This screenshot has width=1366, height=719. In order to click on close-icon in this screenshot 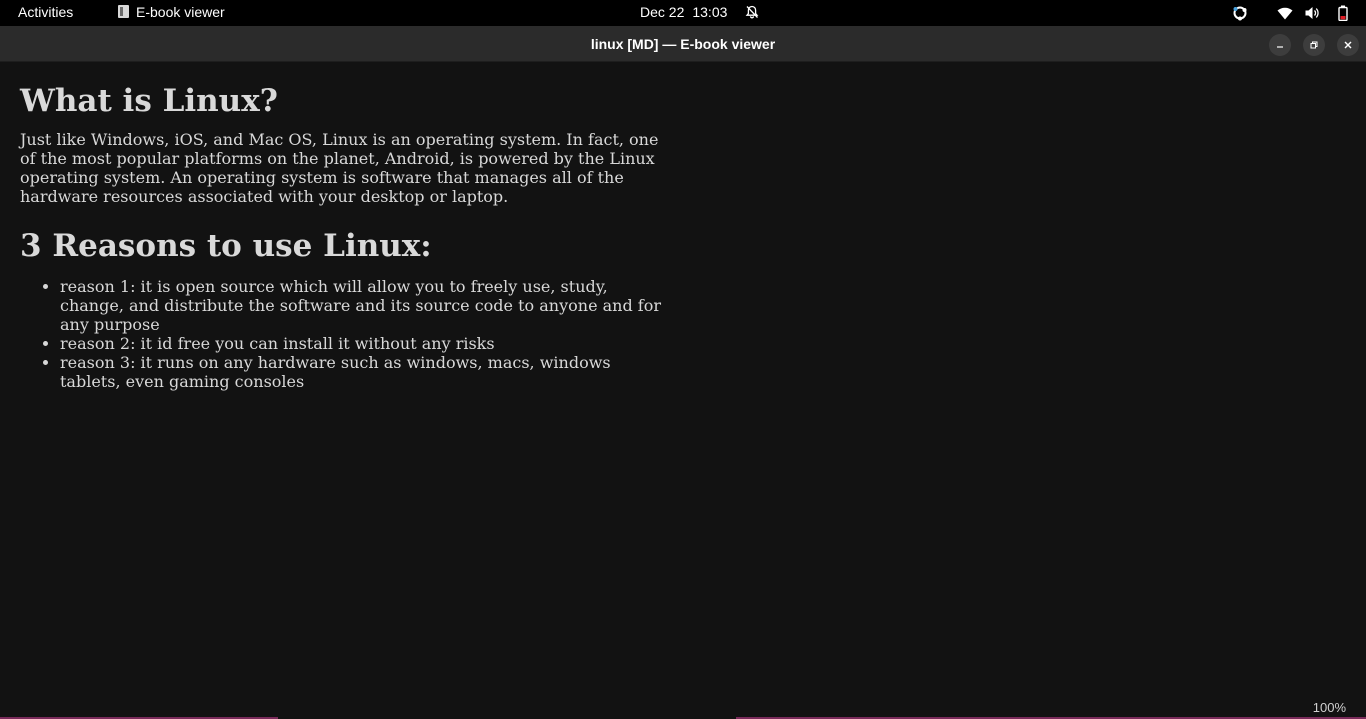, I will do `click(1348, 45)`.